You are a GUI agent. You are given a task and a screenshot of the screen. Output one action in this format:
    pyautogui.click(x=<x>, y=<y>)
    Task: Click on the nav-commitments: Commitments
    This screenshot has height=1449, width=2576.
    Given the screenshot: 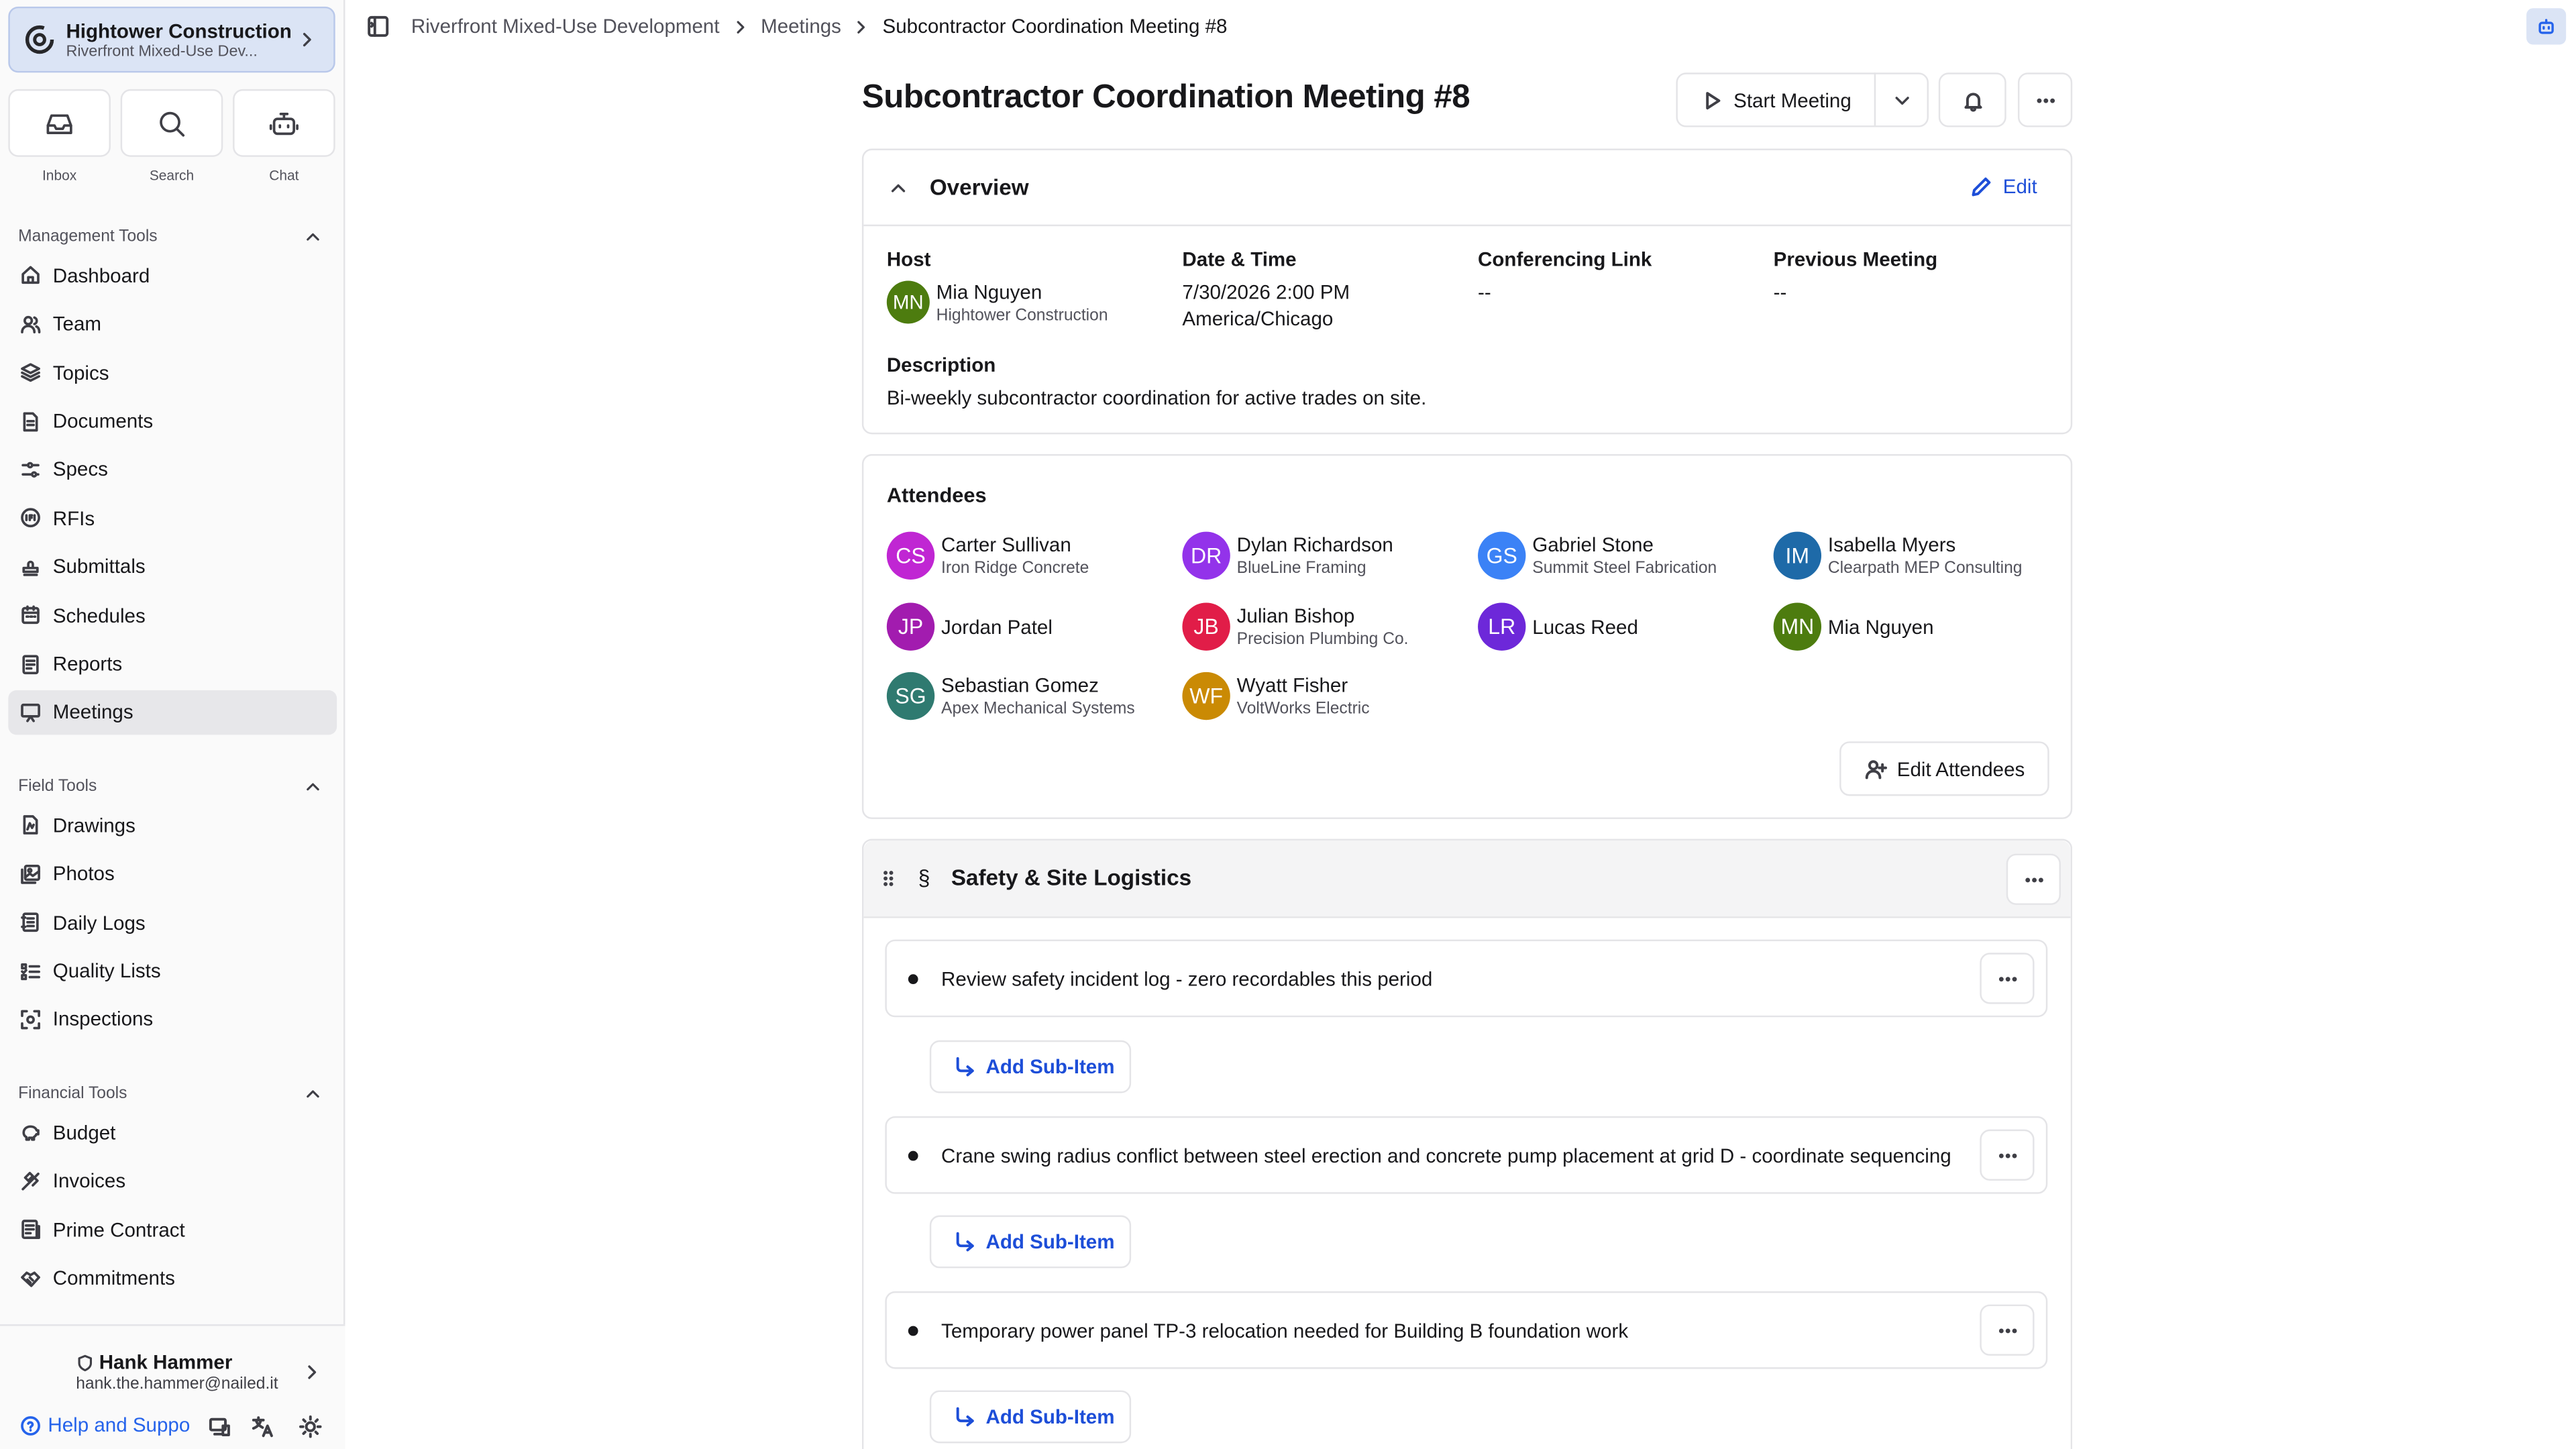 What is the action you would take?
    pyautogui.click(x=172, y=1278)
    